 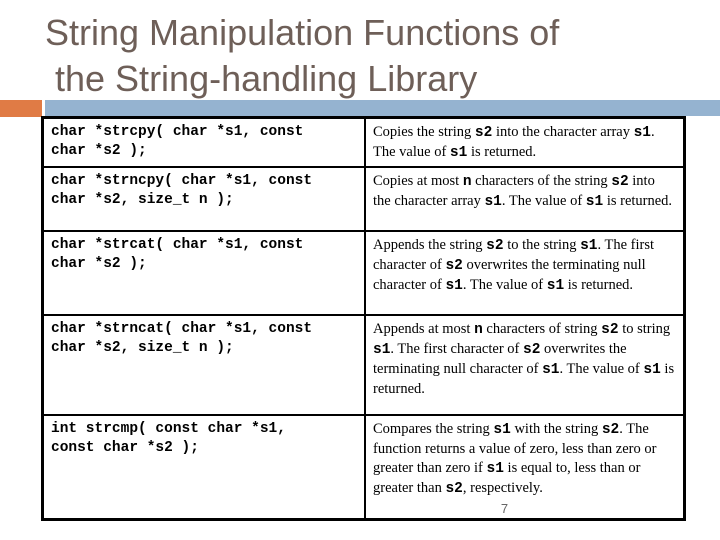 What do you see at coordinates (182, 328) in the screenshot?
I see `prototype-line: char *strncat( char *s1, const` at bounding box center [182, 328].